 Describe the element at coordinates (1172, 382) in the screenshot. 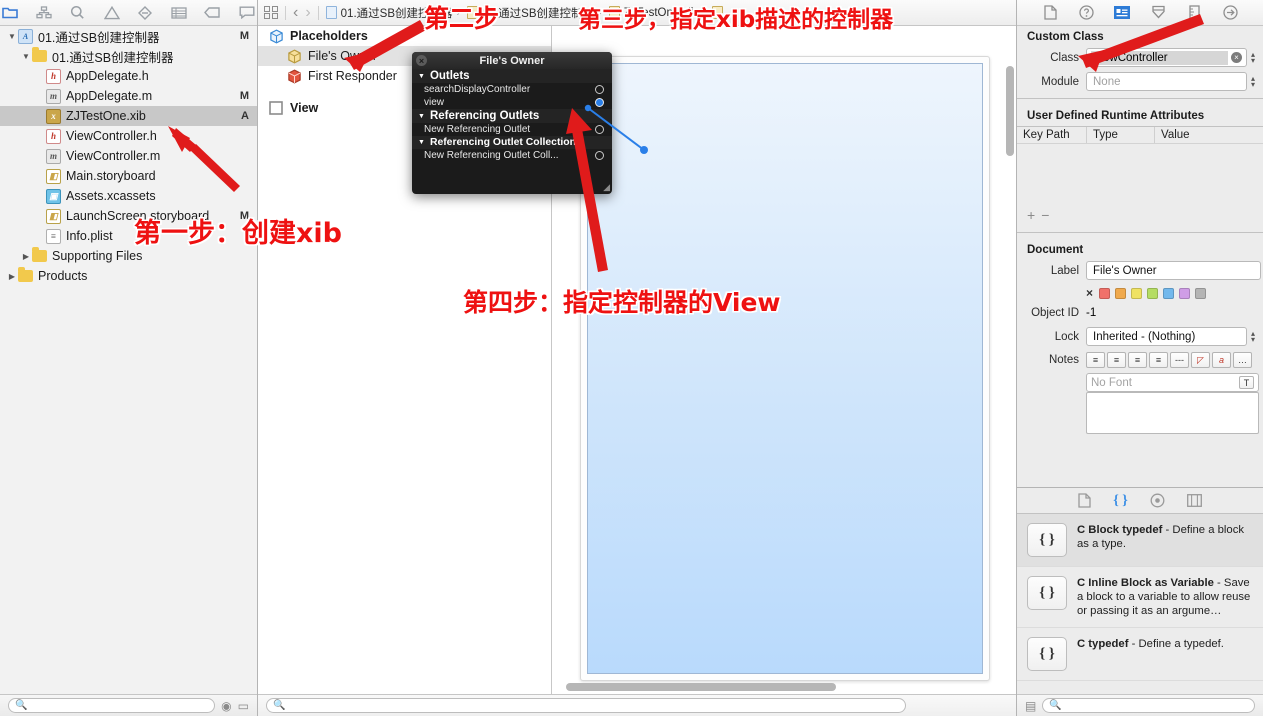

I see `font-field: No Font T` at that location.